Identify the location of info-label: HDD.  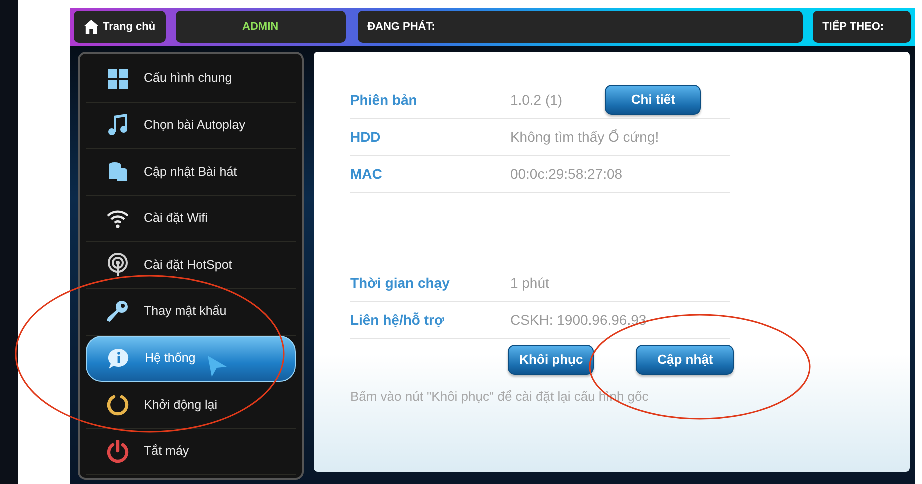
(366, 137).